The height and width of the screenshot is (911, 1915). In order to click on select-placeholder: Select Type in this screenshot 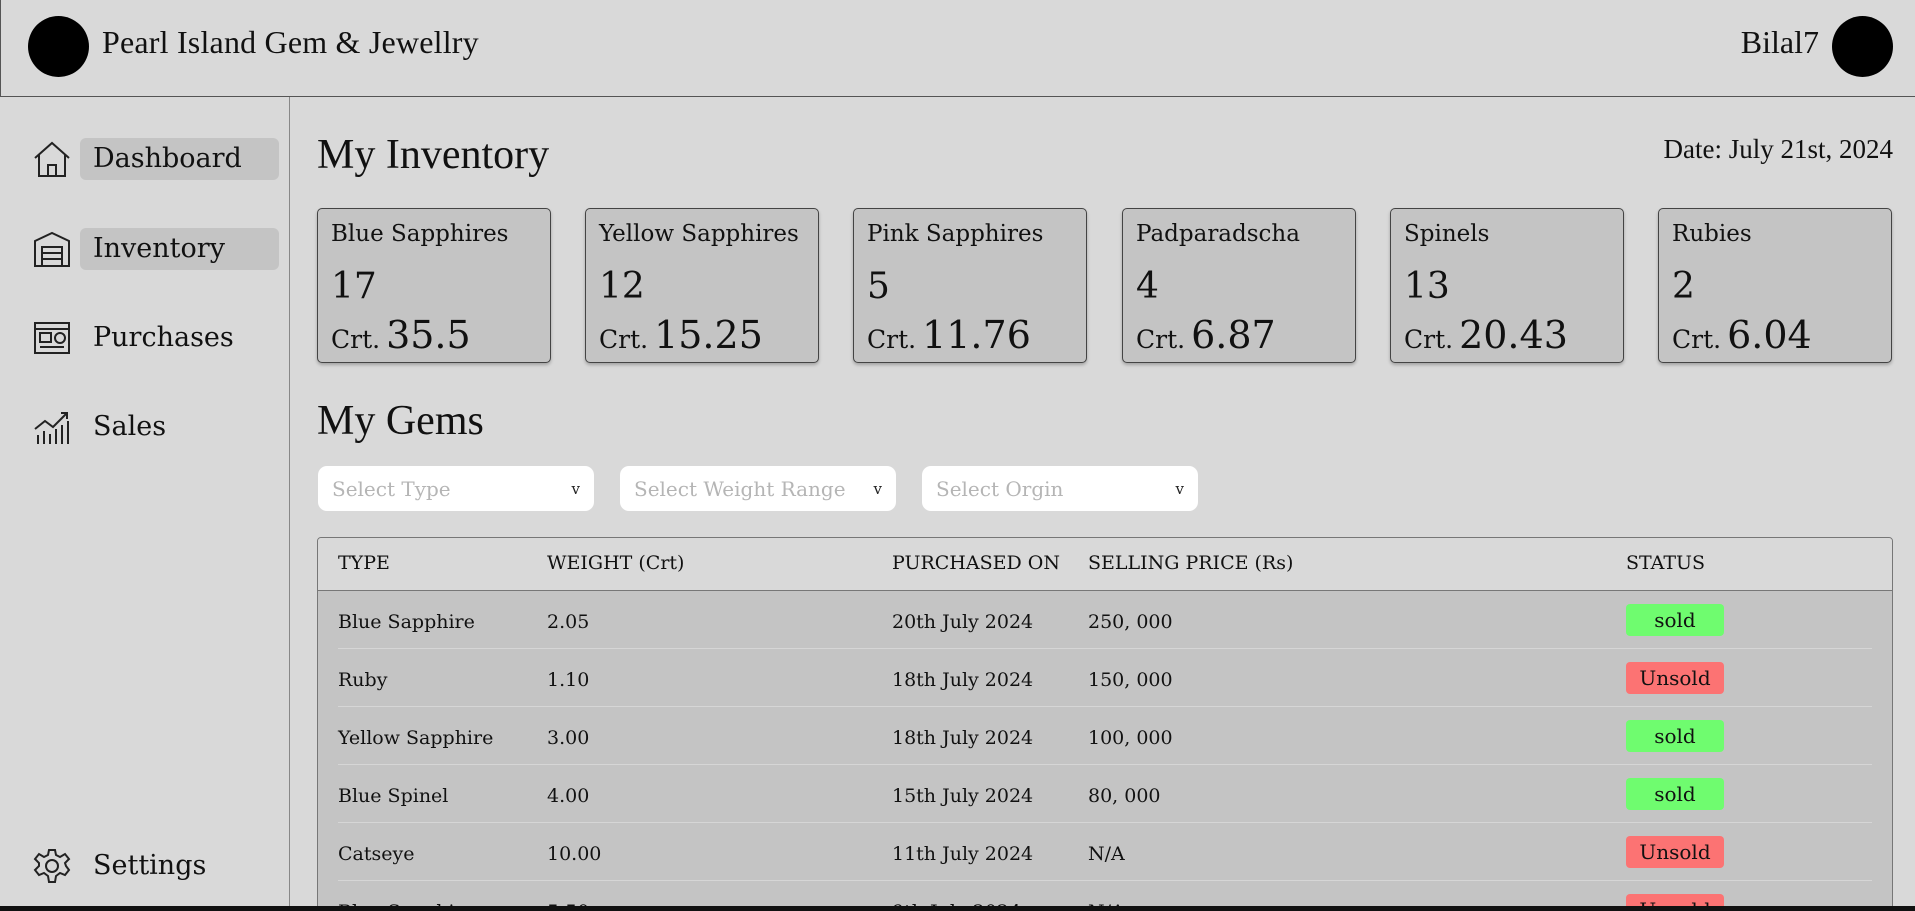, I will do `click(391, 488)`.